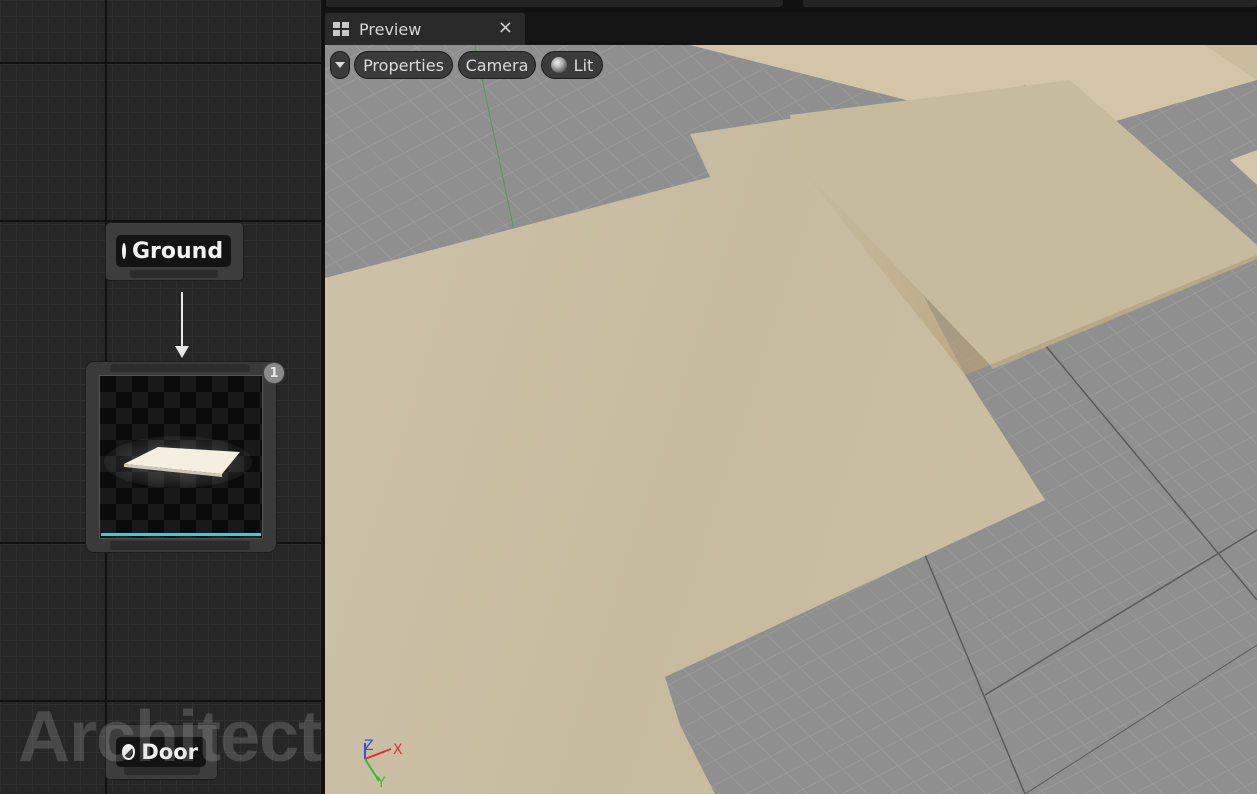  Describe the element at coordinates (178, 462) in the screenshot. I see `plane-mesh-preview` at that location.